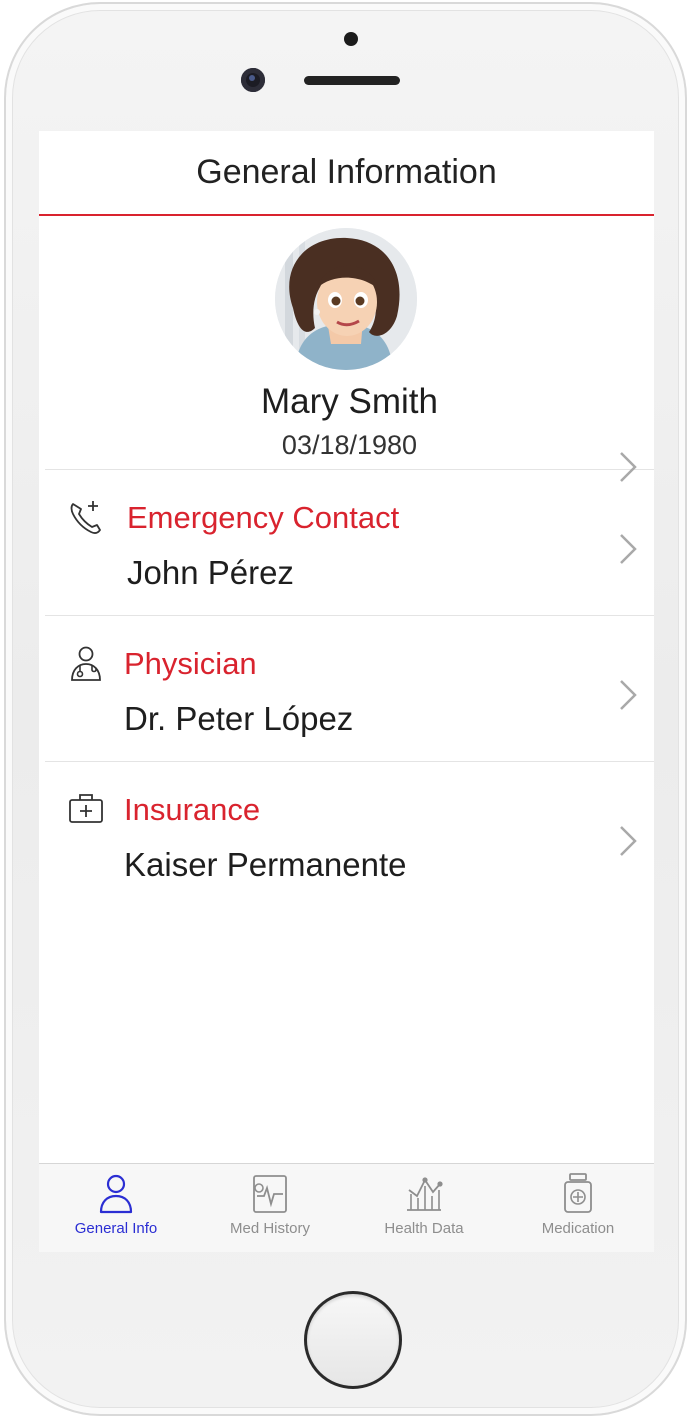 The width and height of the screenshot is (691, 1420). Describe the element at coordinates (192, 809) in the screenshot. I see `insurance-label: Insurance` at that location.